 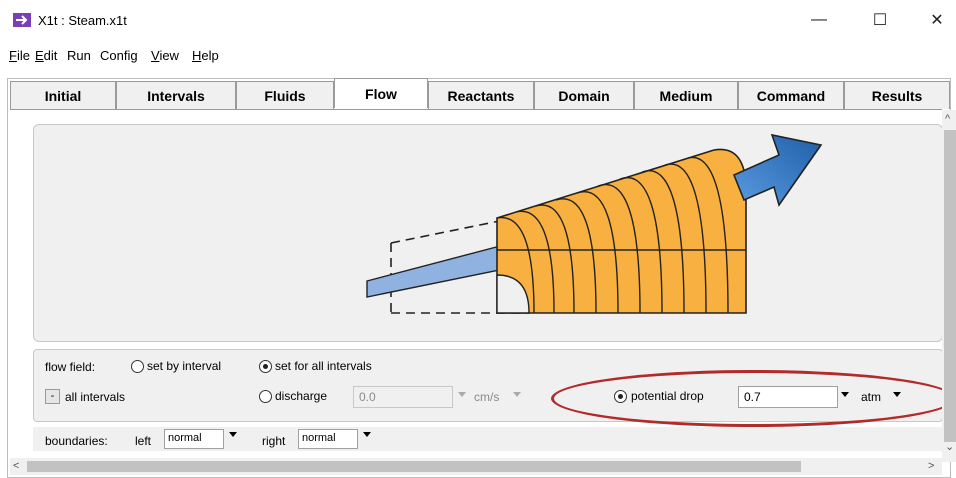 I want to click on tab-domain: Domain, so click(x=584, y=95).